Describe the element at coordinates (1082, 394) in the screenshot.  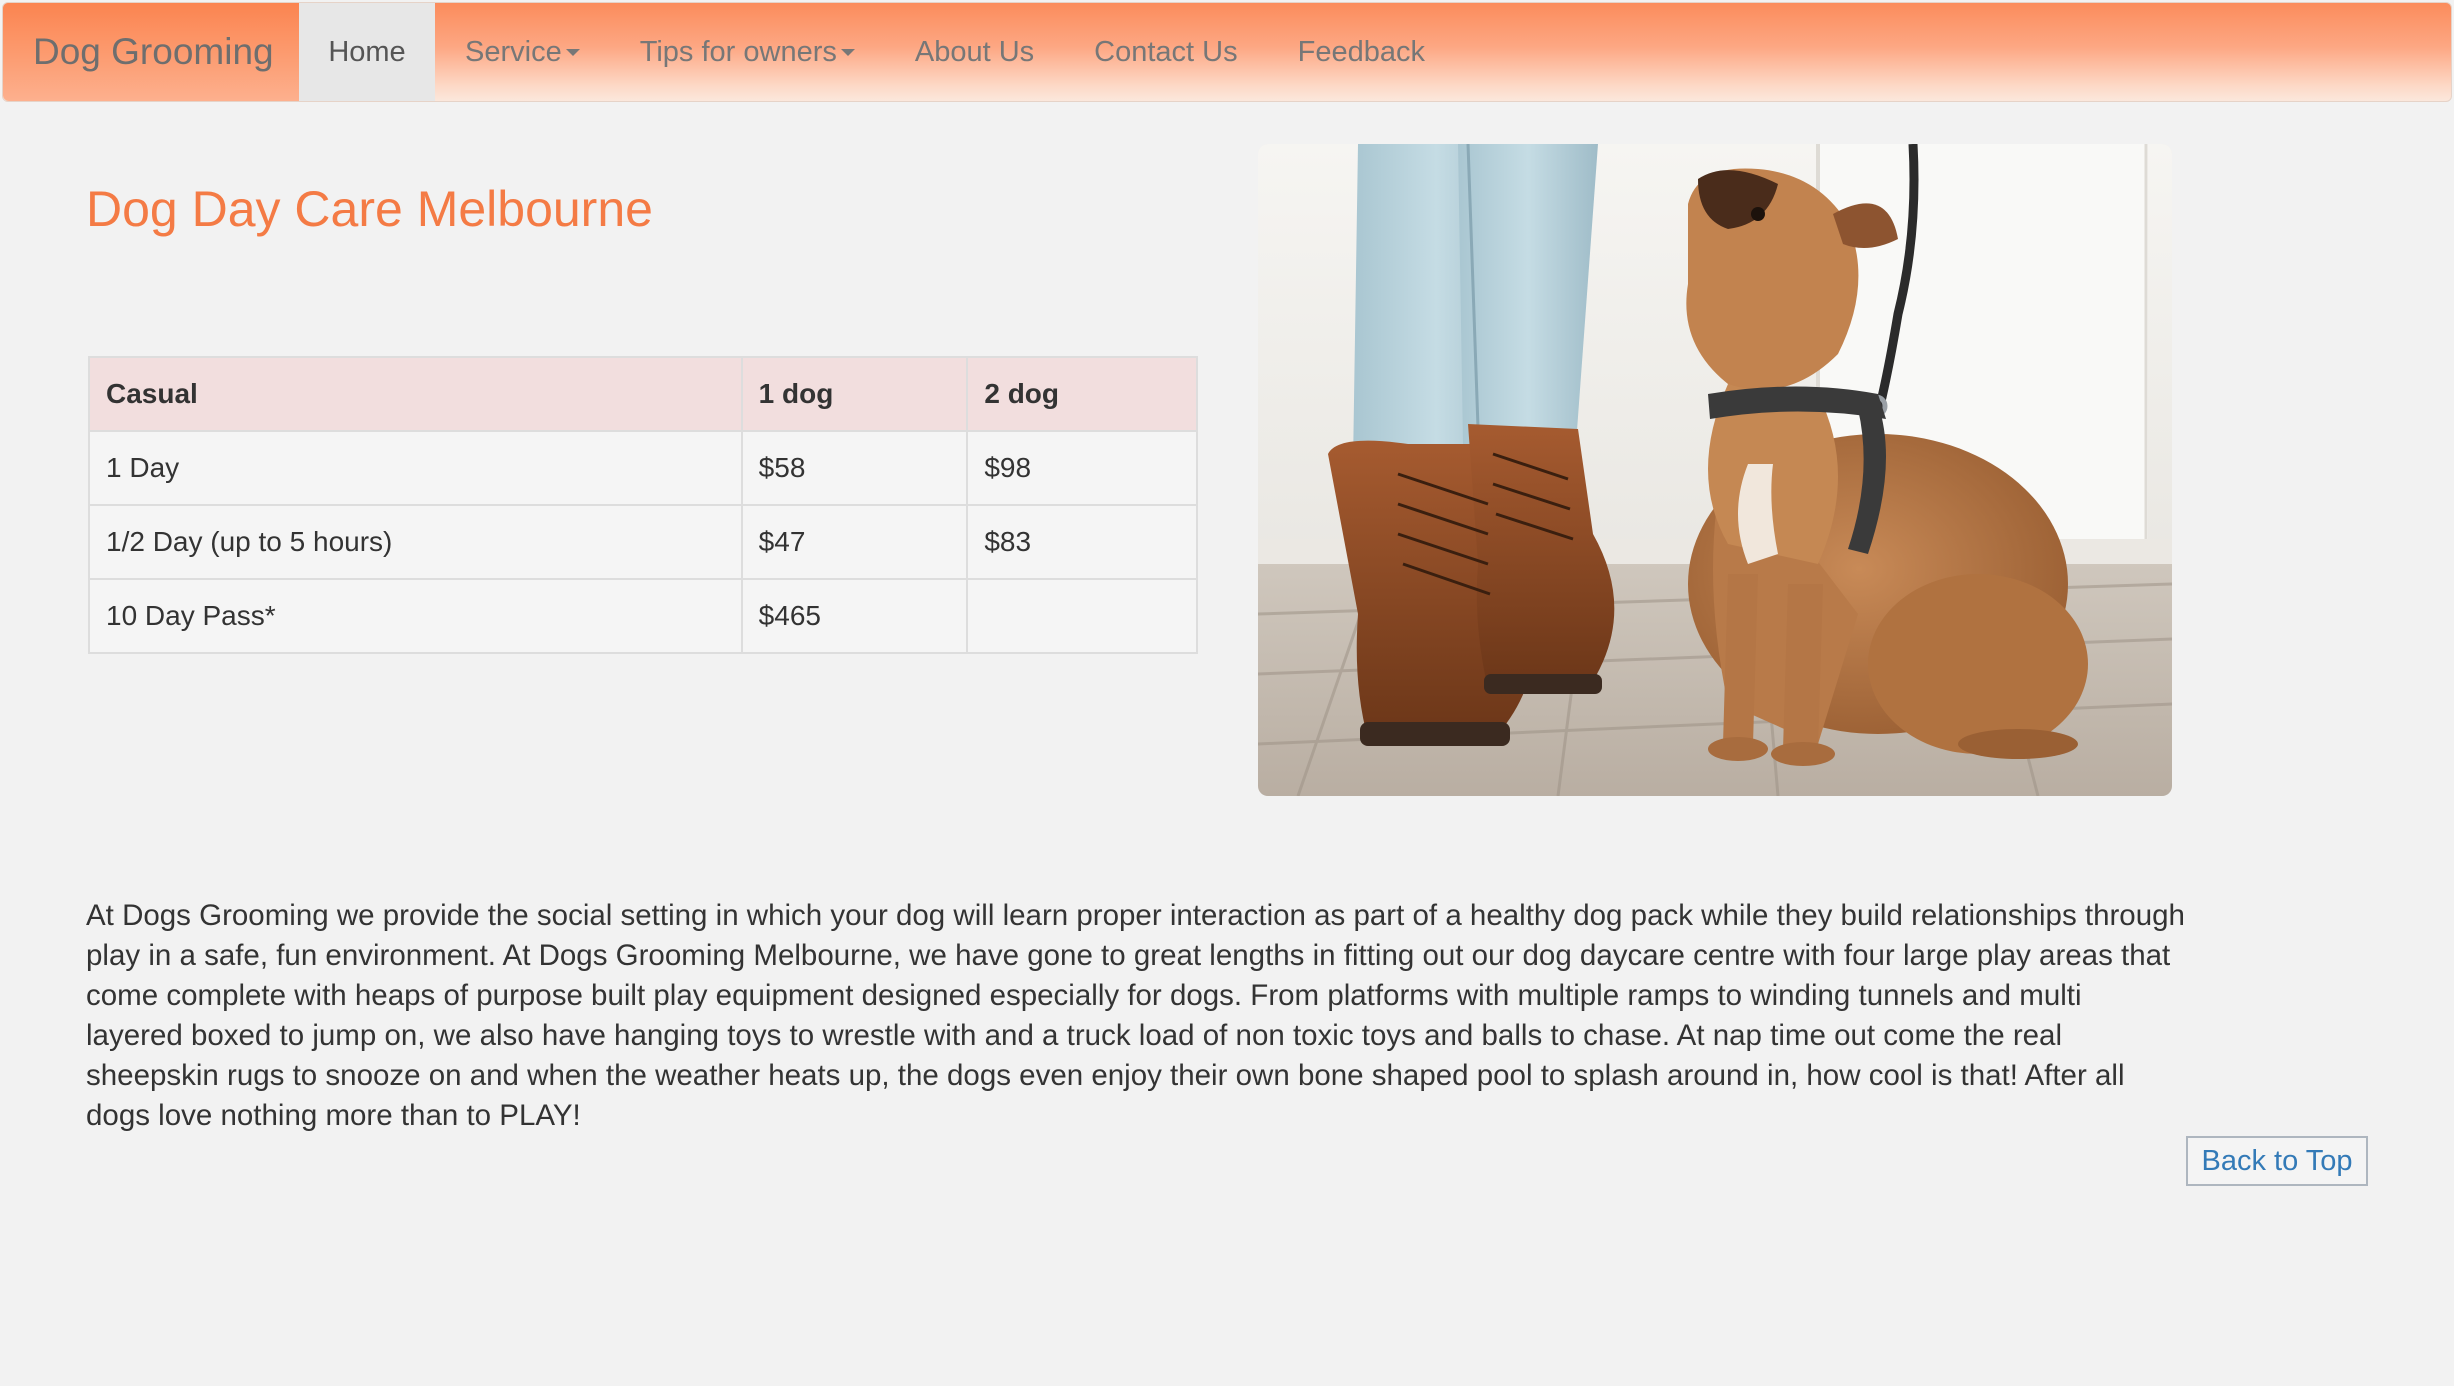
I see `table-header-cell: 2 dog` at that location.